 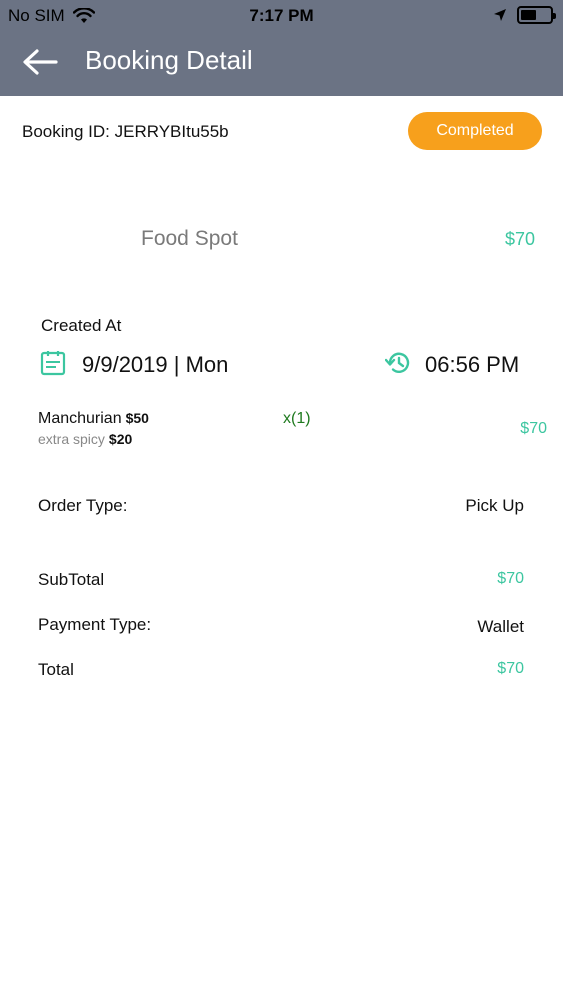 I want to click on item-quantity: x(1), so click(x=297, y=418).